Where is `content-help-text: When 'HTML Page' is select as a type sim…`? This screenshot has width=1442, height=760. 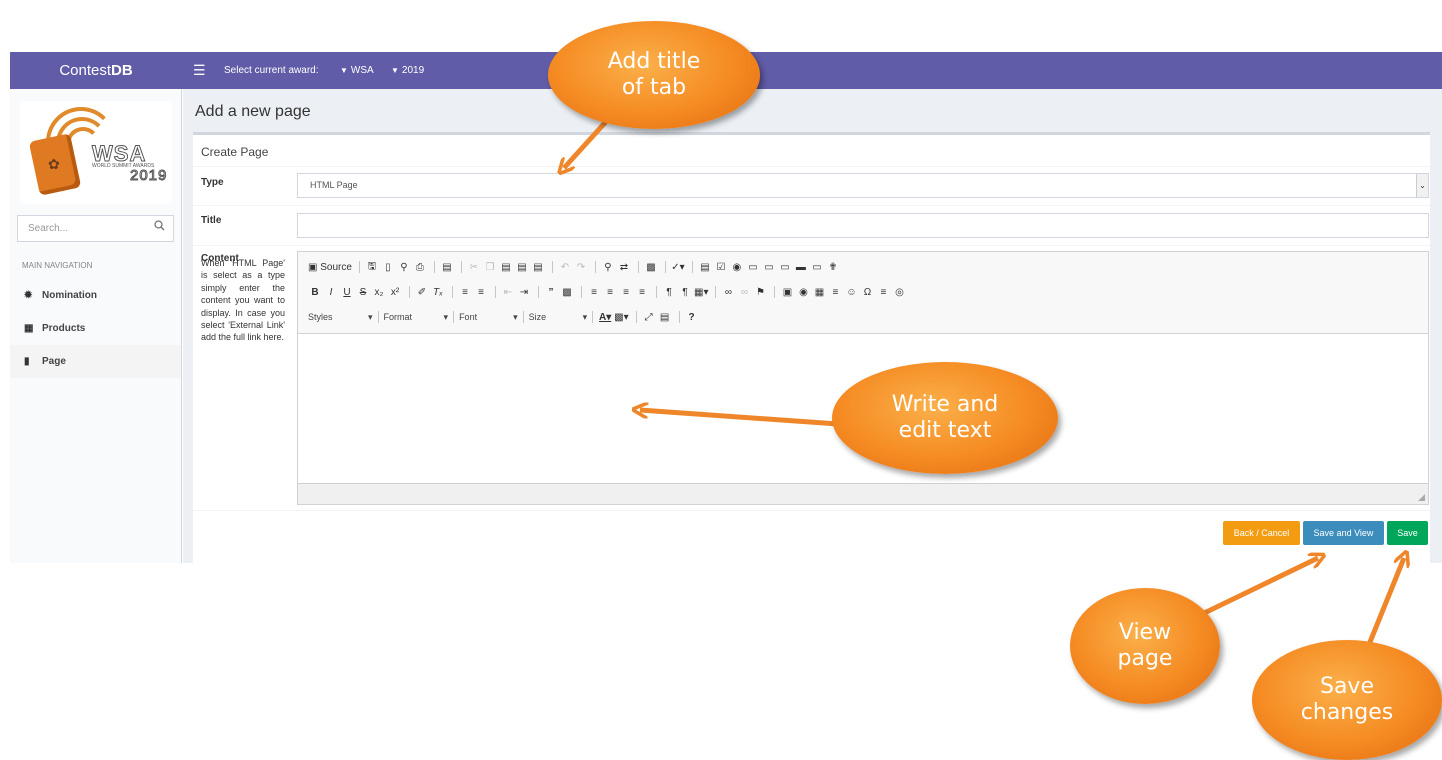
content-help-text: When 'HTML Page' is select as a type sim… is located at coordinates (243, 300).